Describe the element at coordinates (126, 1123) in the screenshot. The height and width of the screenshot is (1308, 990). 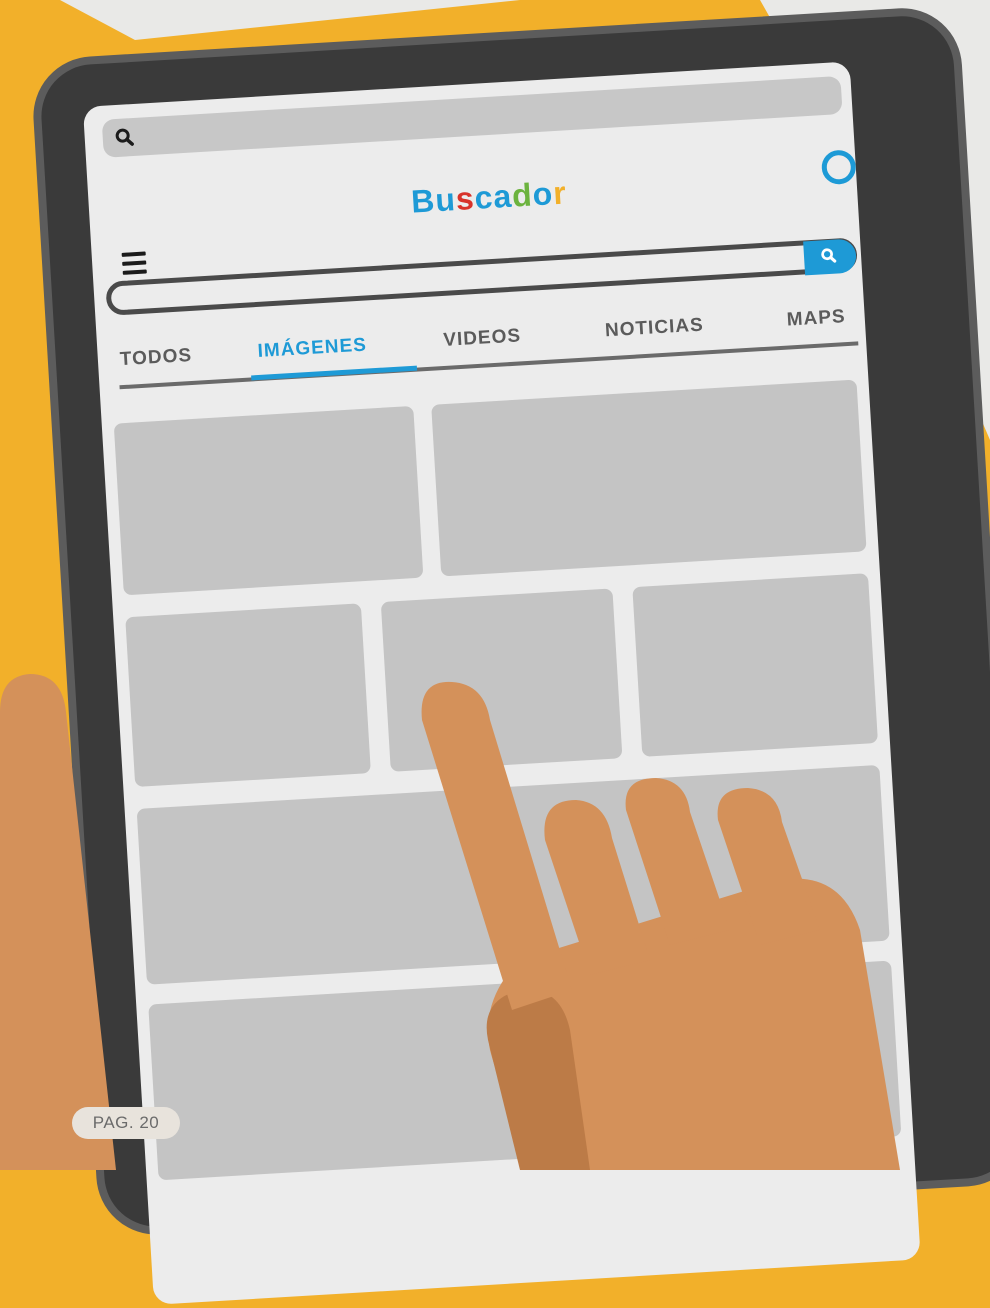
I see `page-number: PAG. 20` at that location.